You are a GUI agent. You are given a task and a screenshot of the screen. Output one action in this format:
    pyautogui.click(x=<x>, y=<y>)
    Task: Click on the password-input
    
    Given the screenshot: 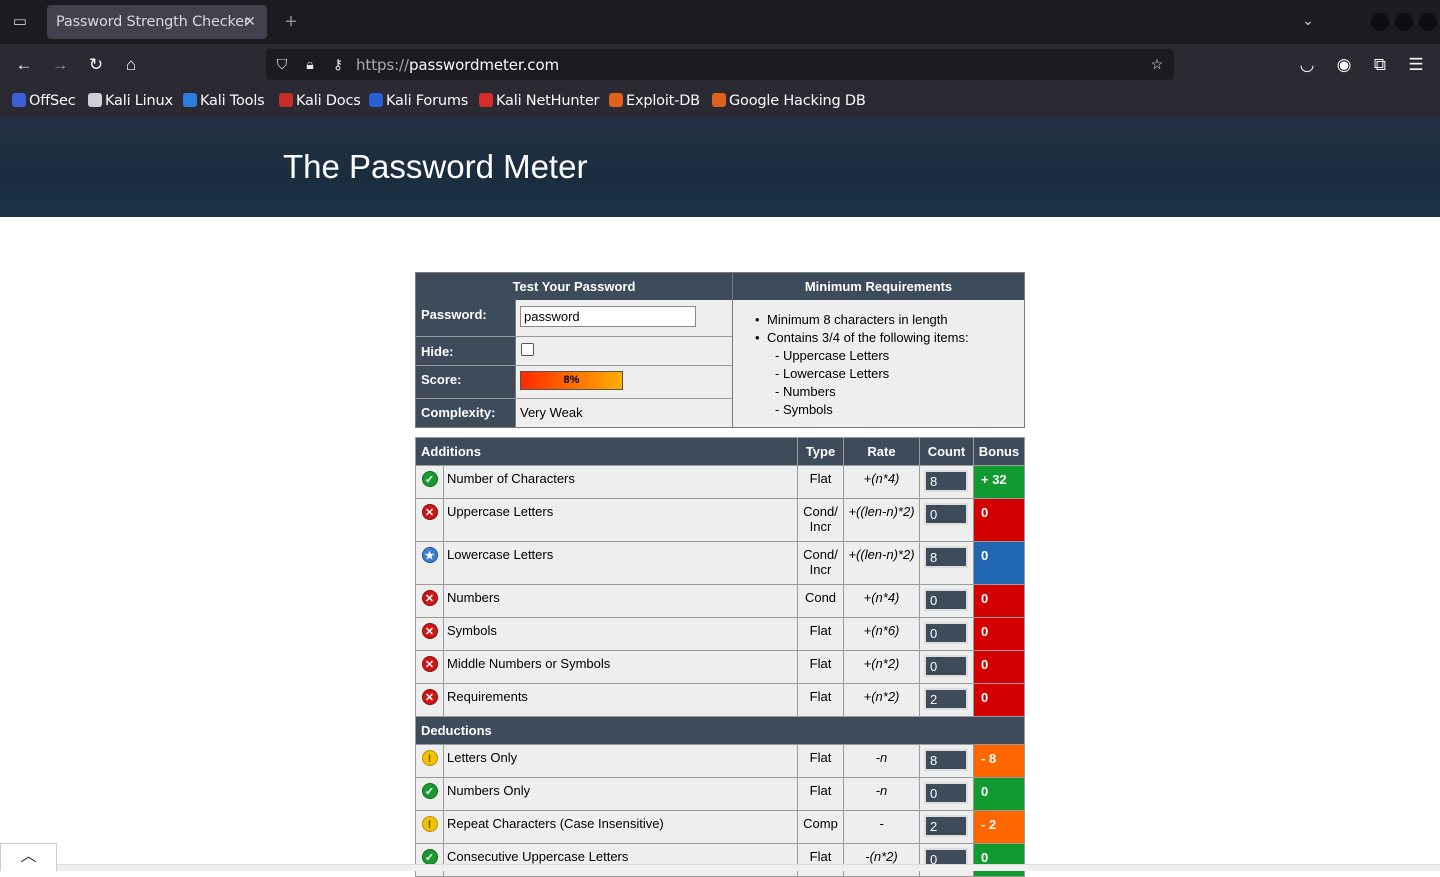 What is the action you would take?
    pyautogui.click(x=608, y=316)
    